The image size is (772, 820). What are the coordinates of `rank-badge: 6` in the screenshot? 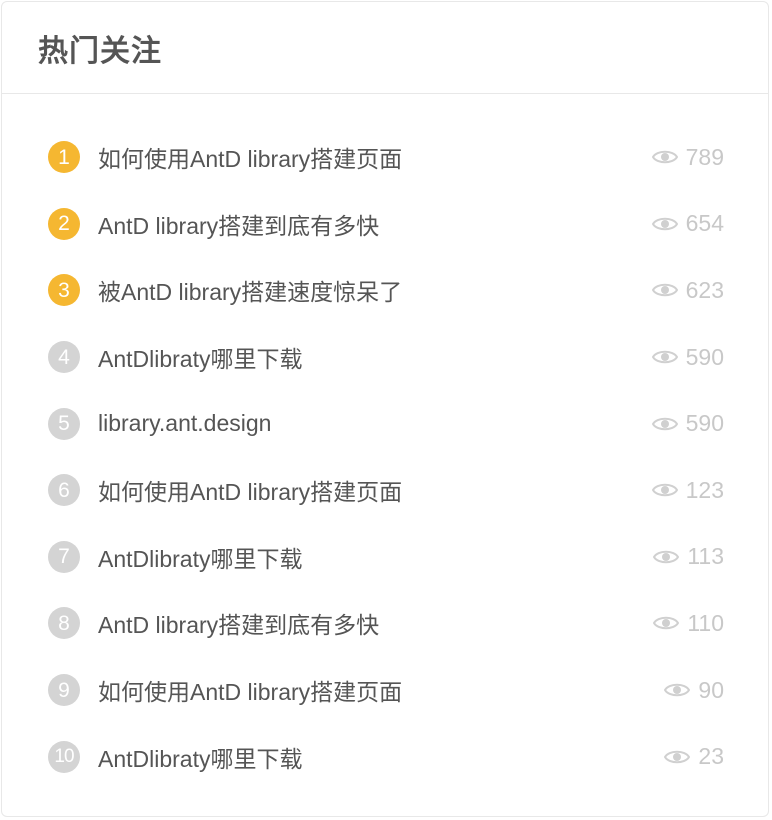 It's located at (64, 490).